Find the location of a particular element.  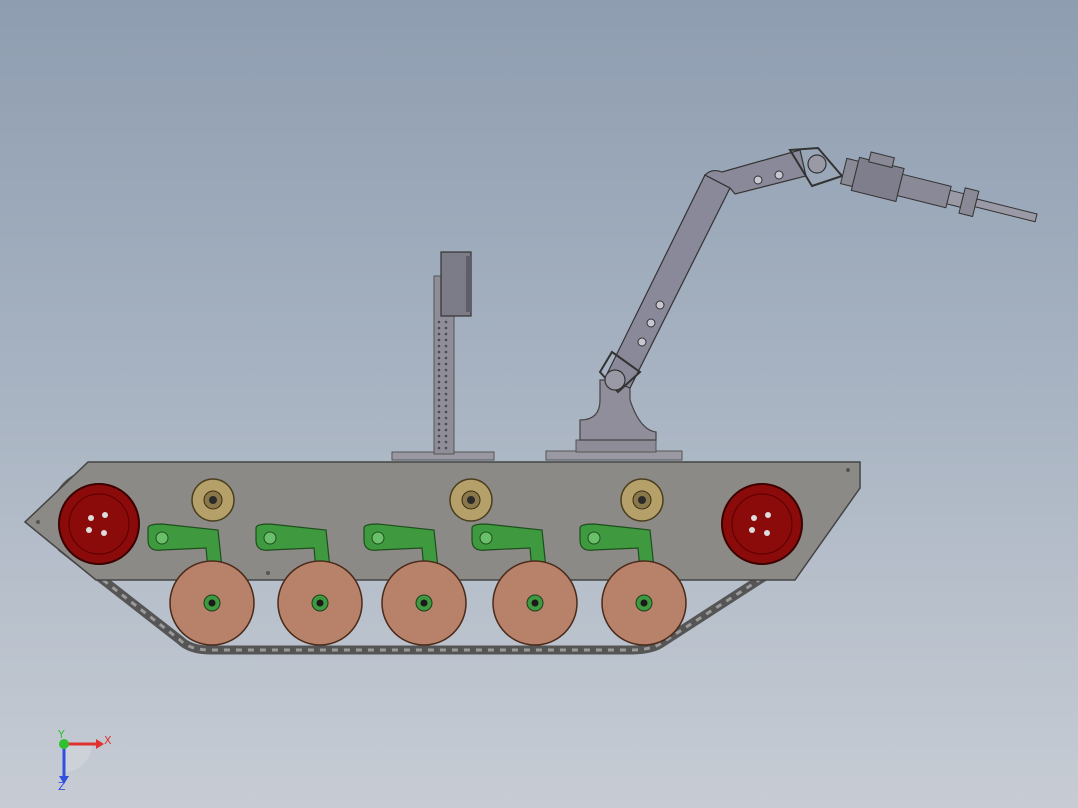

y-axis-label: Y is located at coordinates (61, 734).